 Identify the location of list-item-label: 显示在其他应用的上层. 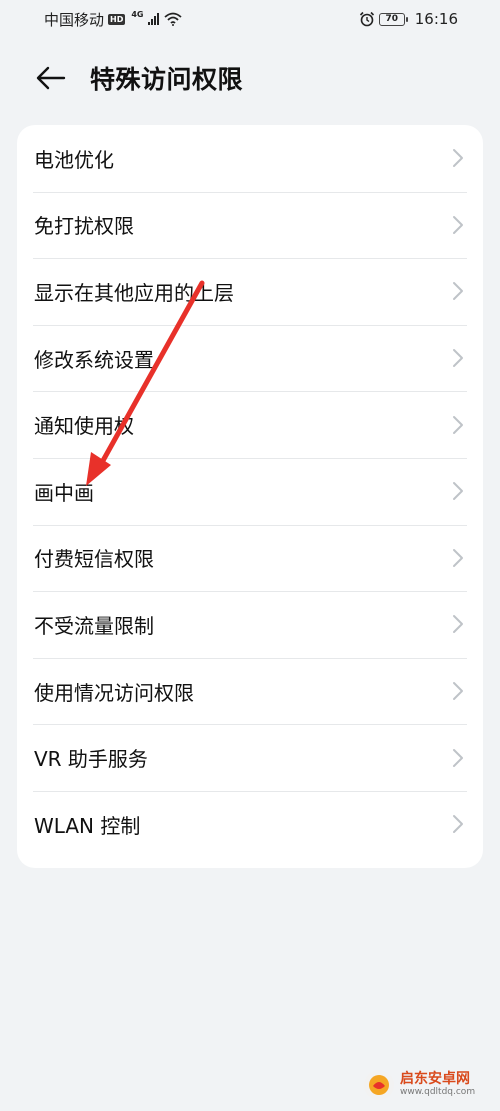
(134, 292).